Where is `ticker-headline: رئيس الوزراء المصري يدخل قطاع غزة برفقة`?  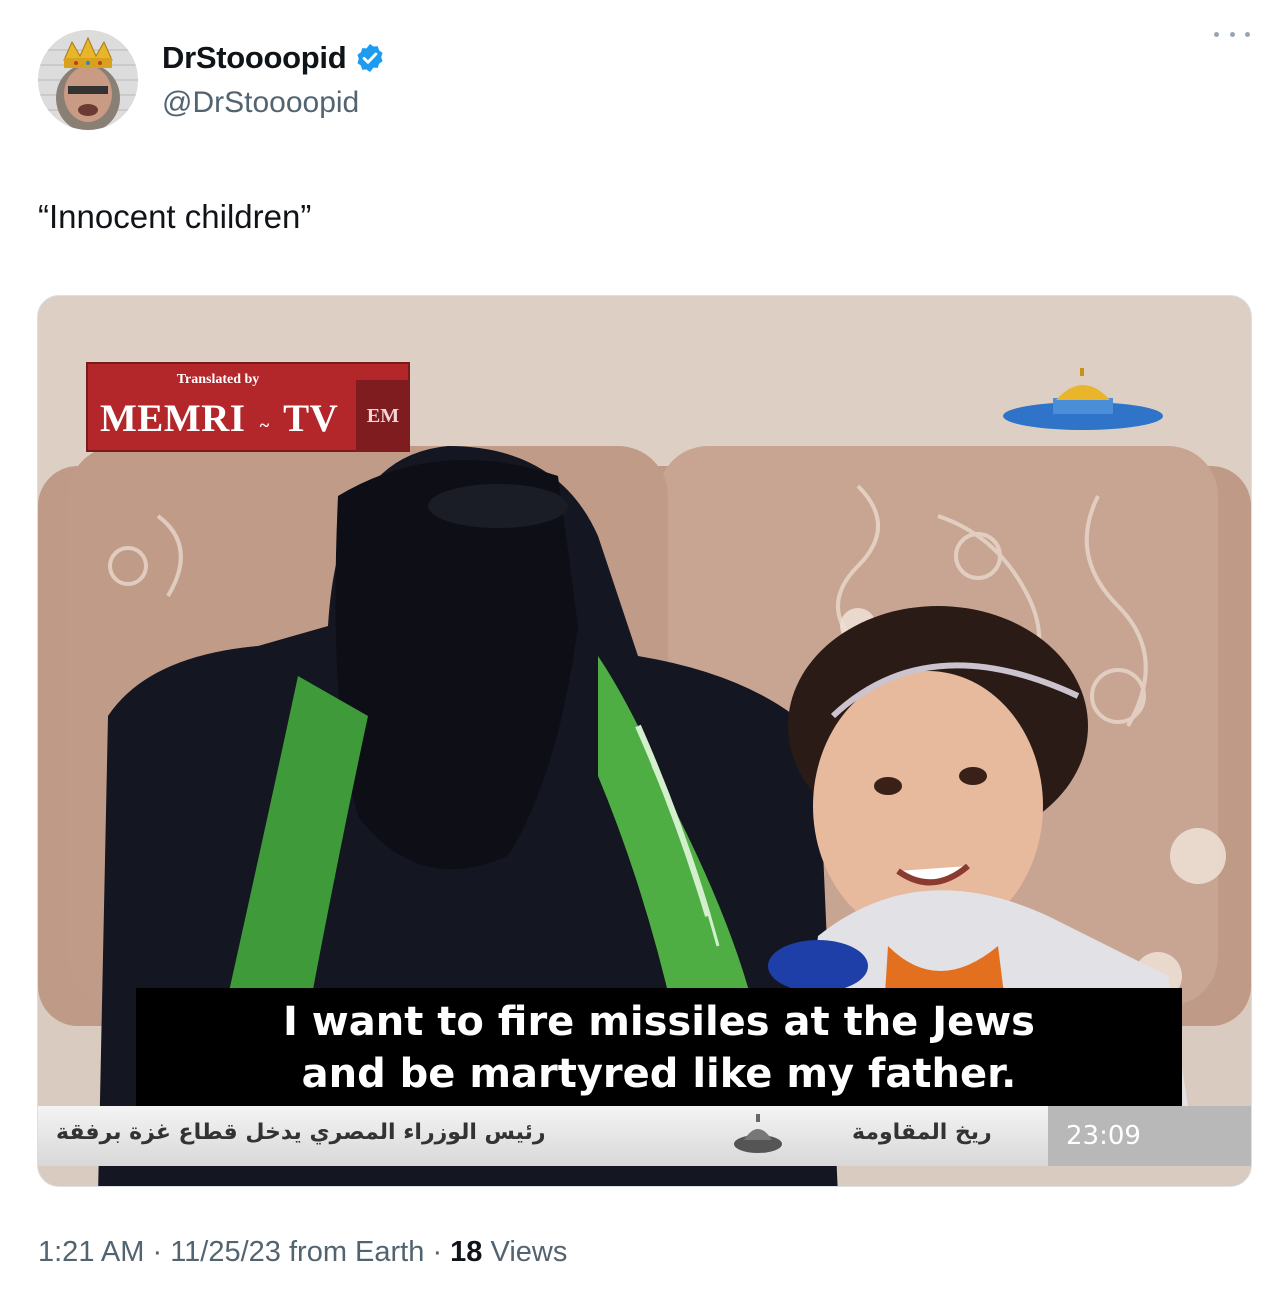 ticker-headline: رئيس الوزراء المصري يدخل قطاع غزة برفقة is located at coordinates (301, 1132).